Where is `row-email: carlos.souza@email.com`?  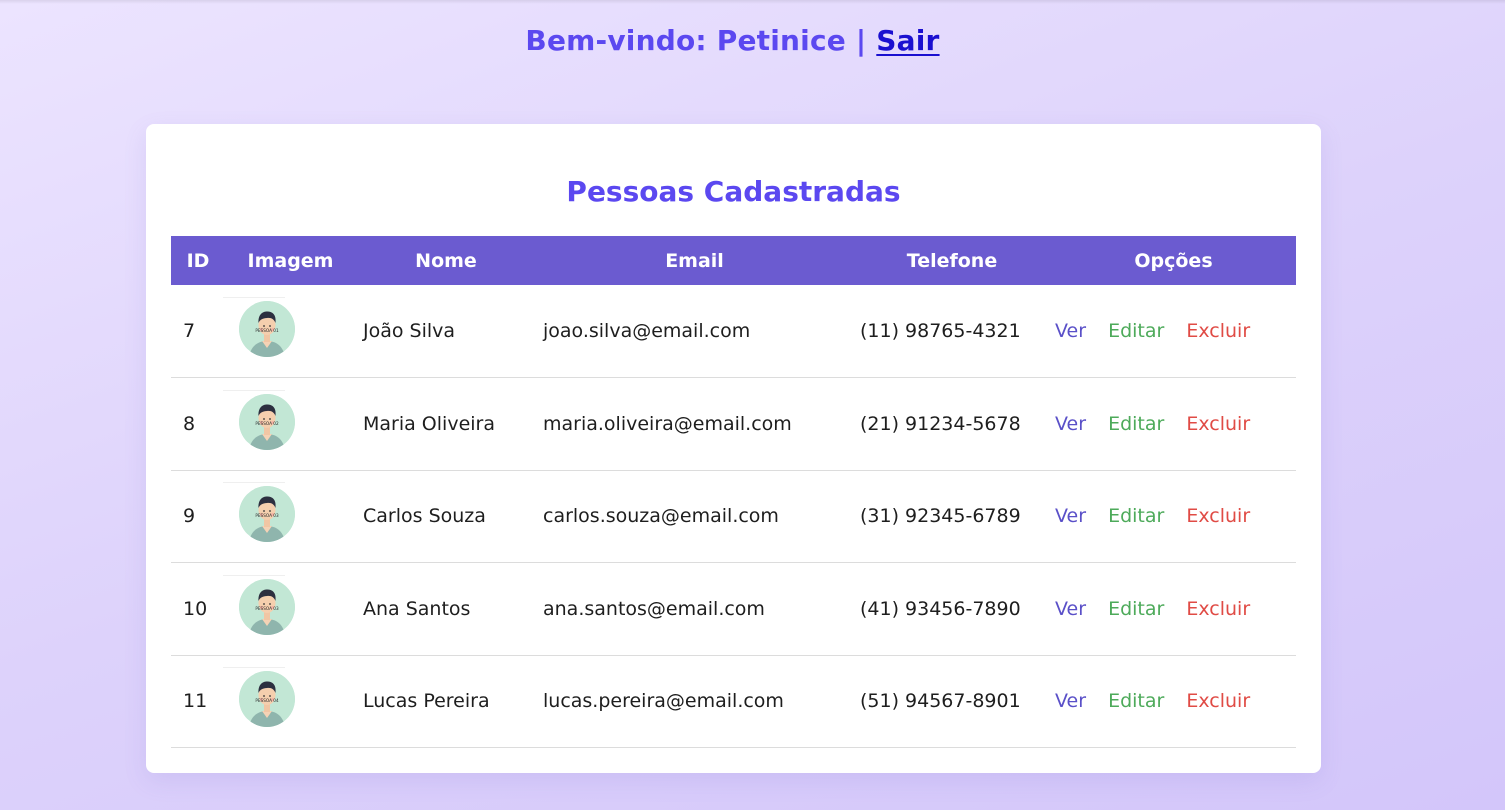 row-email: carlos.souza@email.com is located at coordinates (661, 516).